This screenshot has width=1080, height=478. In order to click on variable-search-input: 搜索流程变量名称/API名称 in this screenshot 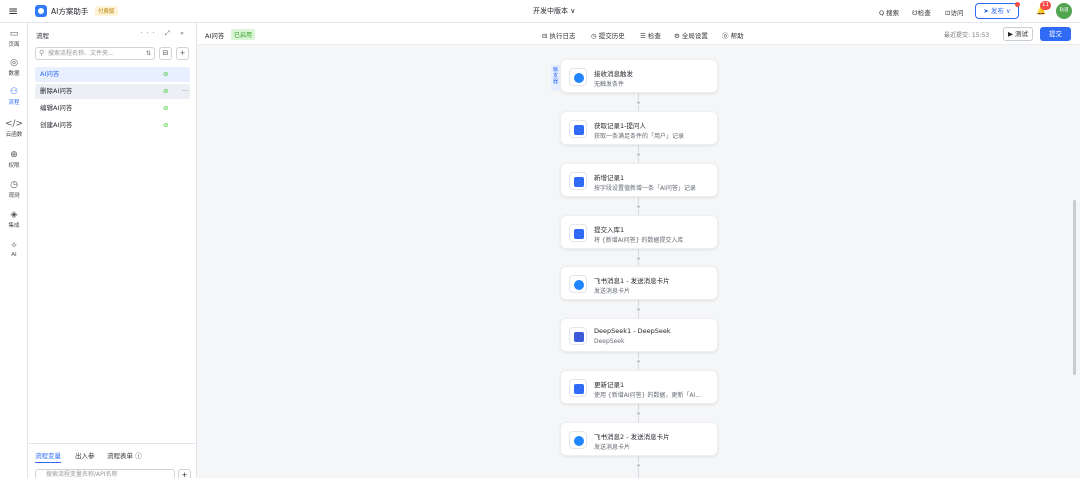, I will do `click(105, 473)`.